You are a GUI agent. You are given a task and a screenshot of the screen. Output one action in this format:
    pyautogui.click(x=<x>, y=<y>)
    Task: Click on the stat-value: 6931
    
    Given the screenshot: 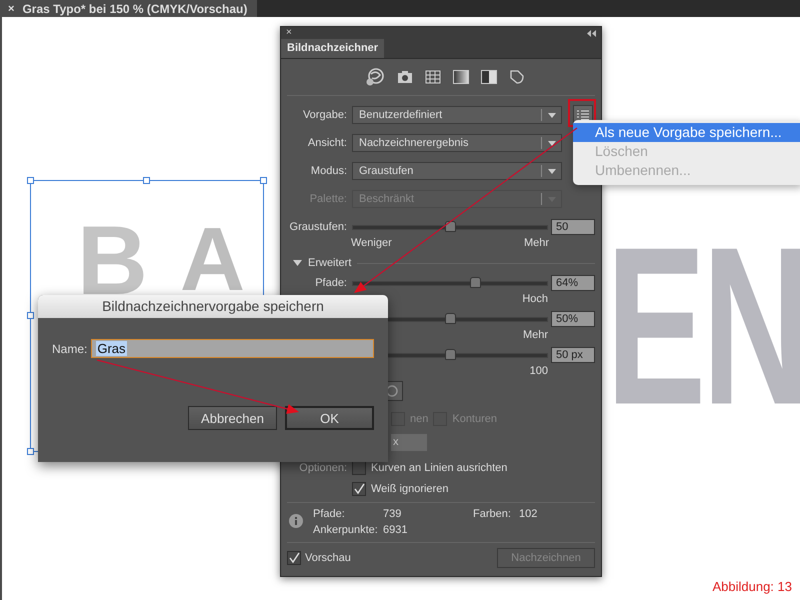 What is the action you would take?
    pyautogui.click(x=395, y=530)
    